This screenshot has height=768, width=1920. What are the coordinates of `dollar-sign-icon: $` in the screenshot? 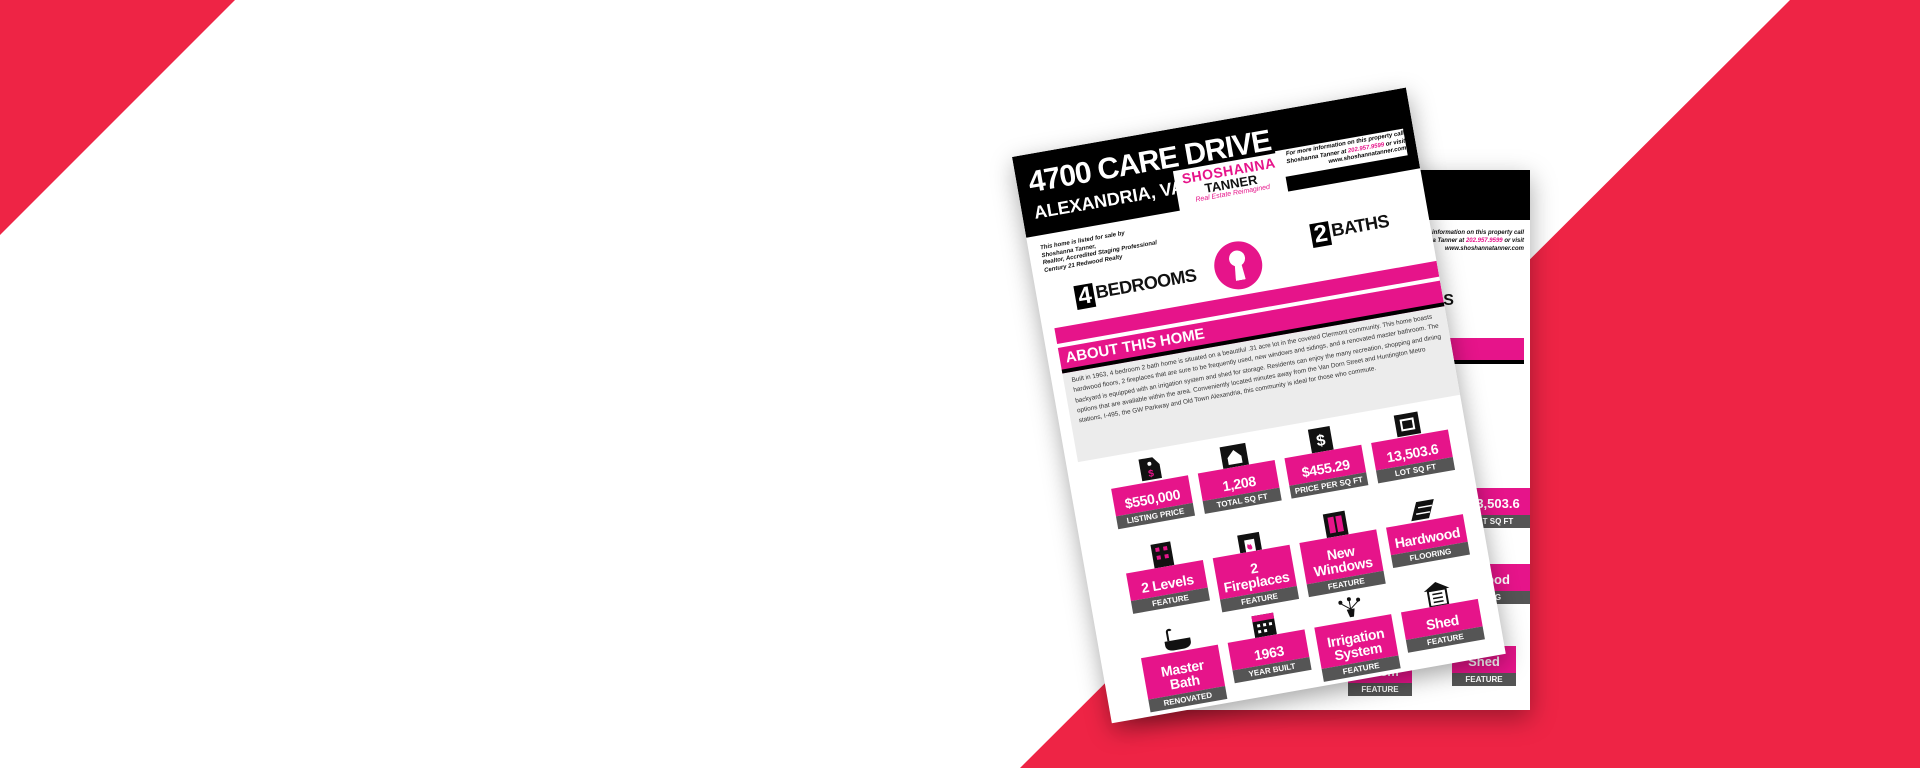 It's located at (1320, 439).